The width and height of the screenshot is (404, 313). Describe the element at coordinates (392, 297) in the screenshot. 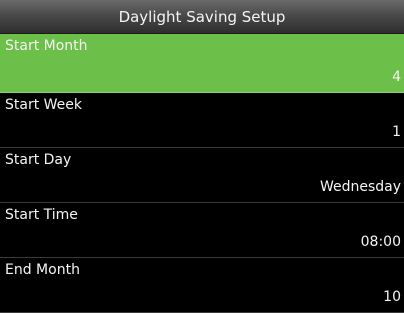

I see `setting-value: 10` at that location.